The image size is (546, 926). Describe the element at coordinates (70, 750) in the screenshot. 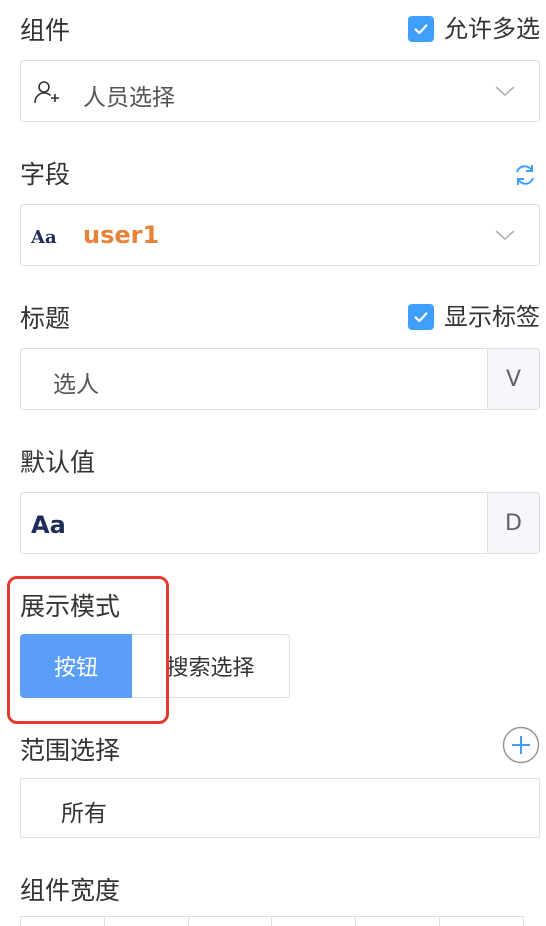

I see `range-label: 范围选择` at that location.